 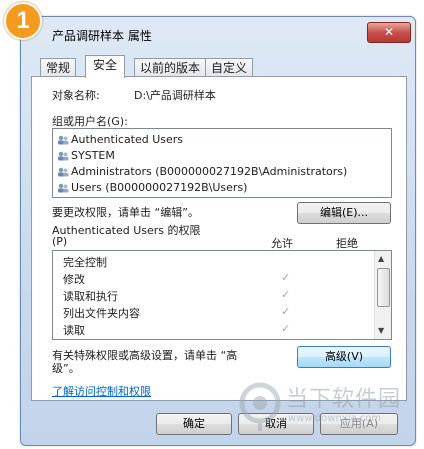 What do you see at coordinates (101, 391) in the screenshot?
I see `learn-access-control-link: 了解访问控制和权限` at bounding box center [101, 391].